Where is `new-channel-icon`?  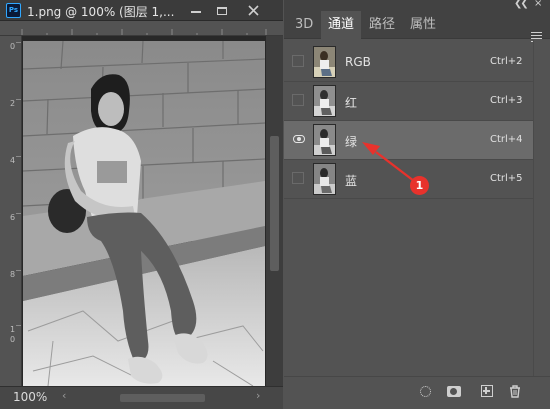 new-channel-icon is located at coordinates (487, 391).